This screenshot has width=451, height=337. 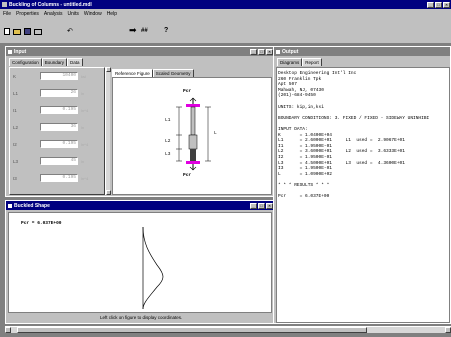 I want to click on input-title: Input, so click(x=20, y=51).